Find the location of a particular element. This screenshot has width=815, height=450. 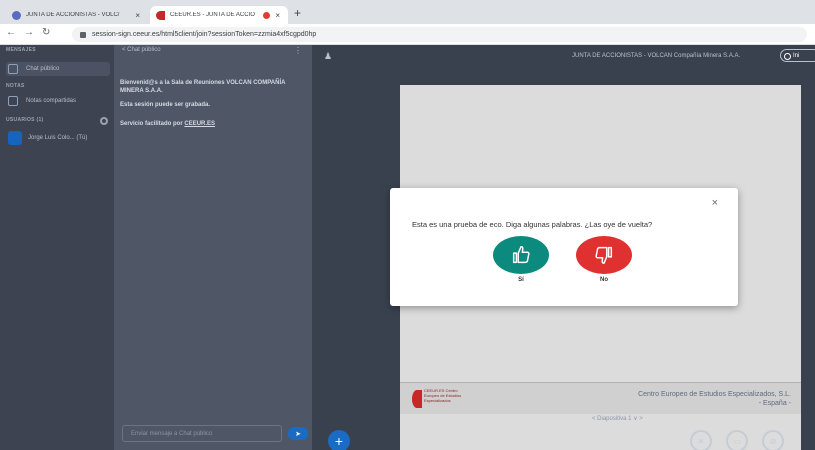

notes-icon is located at coordinates (13, 101).